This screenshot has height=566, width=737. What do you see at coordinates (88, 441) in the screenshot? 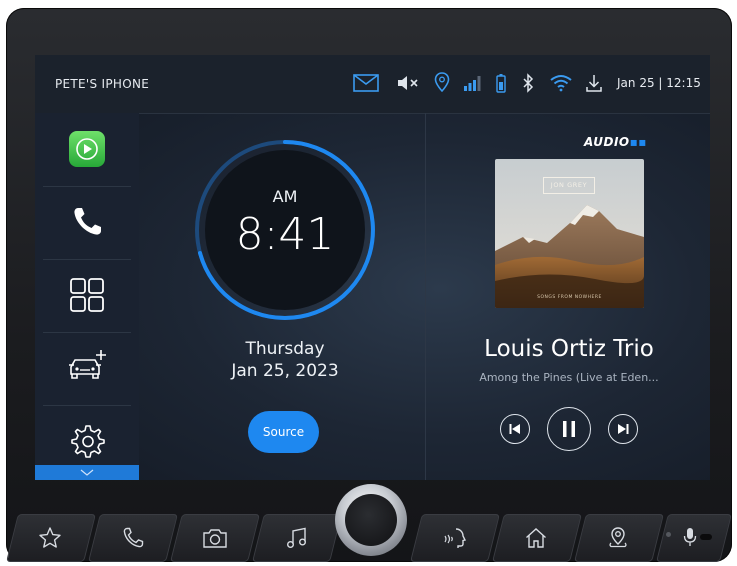
I see `gear-icon` at bounding box center [88, 441].